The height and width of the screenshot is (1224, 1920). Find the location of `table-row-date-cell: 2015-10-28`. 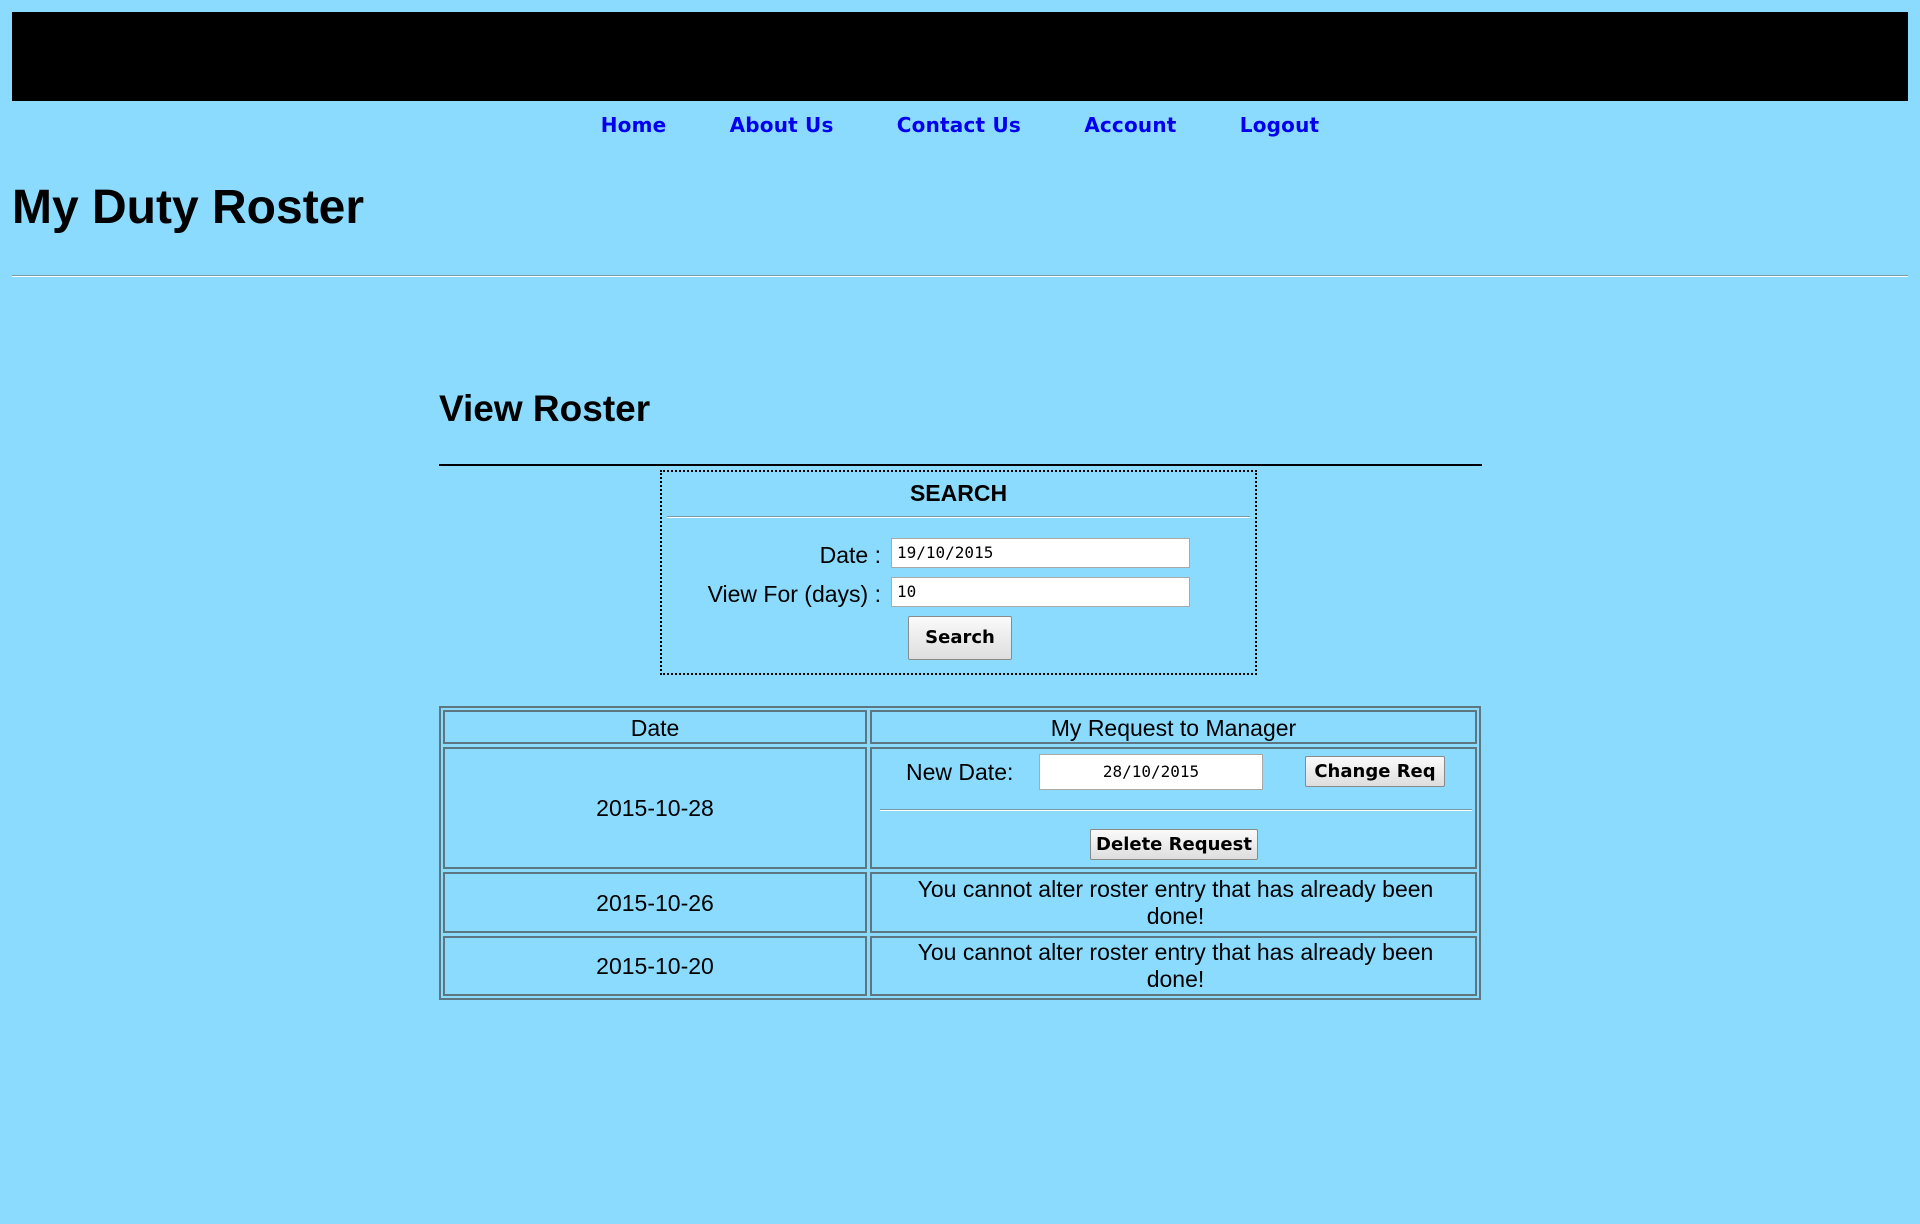

table-row-date-cell: 2015-10-28 is located at coordinates (655, 808).